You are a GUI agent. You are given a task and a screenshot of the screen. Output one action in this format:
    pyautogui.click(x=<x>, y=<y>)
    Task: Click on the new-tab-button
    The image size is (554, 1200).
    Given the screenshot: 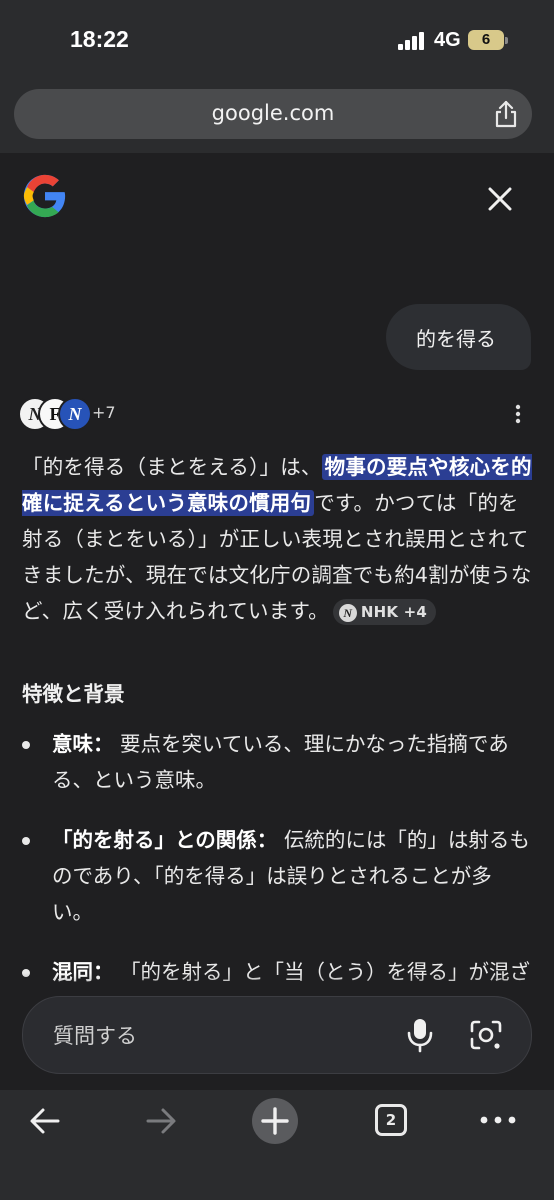 What is the action you would take?
    pyautogui.click(x=275, y=1121)
    